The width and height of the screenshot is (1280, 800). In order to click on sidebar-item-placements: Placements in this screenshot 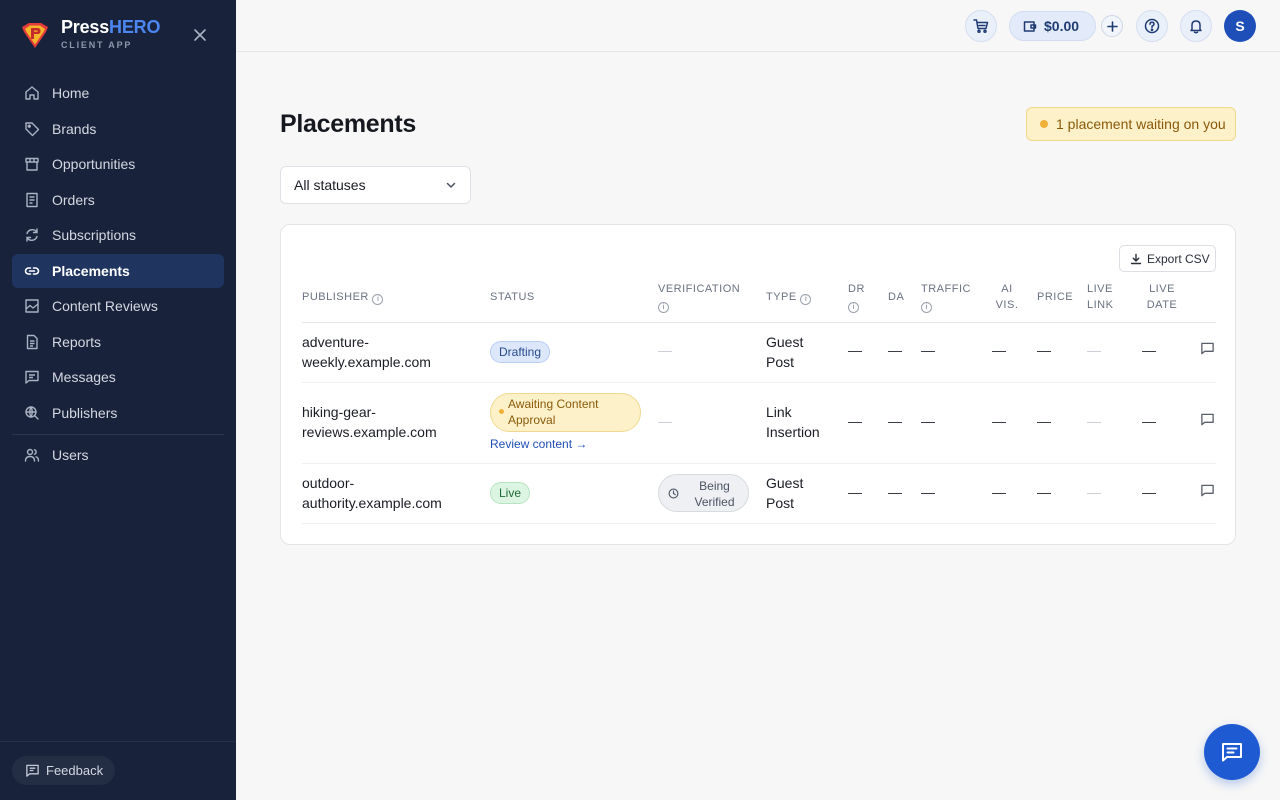, I will do `click(118, 270)`.